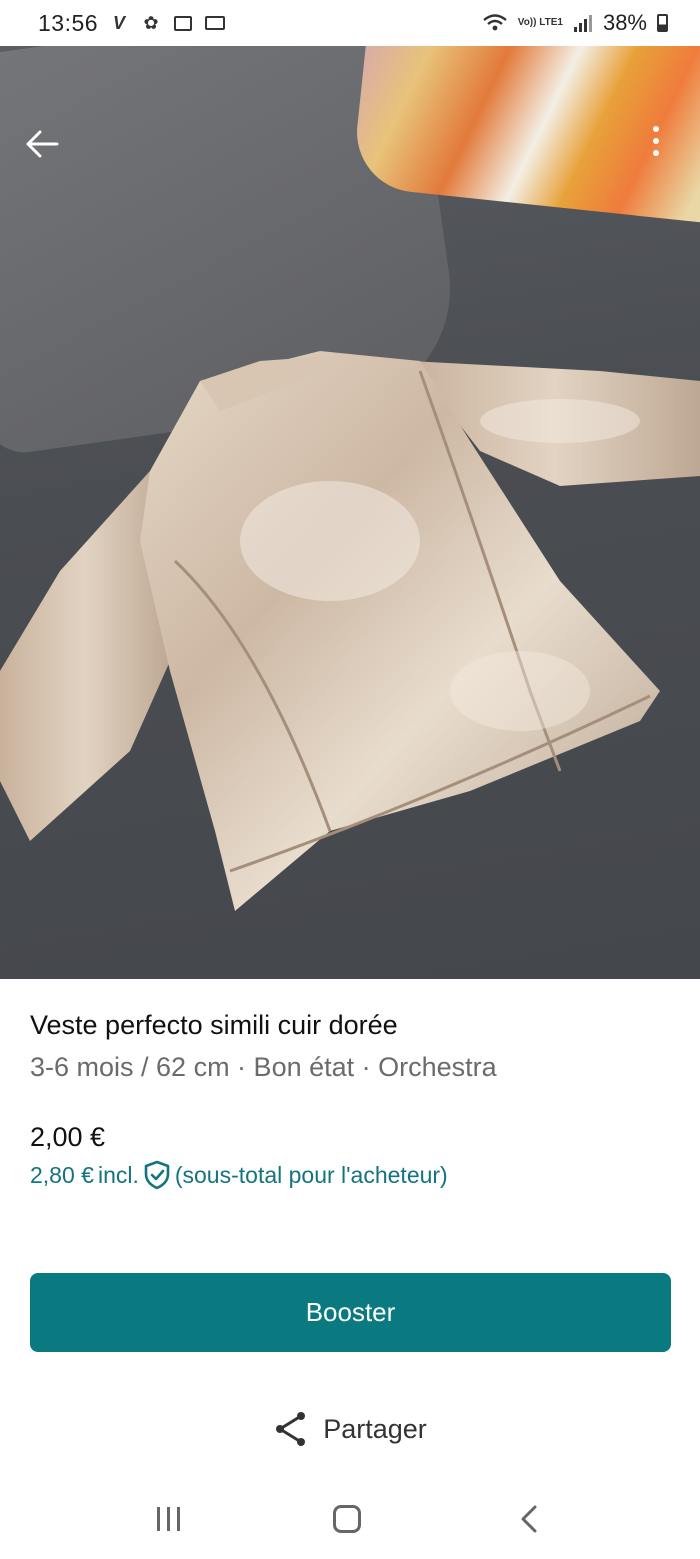  What do you see at coordinates (168, 1518) in the screenshot?
I see `recent-apps-button` at bounding box center [168, 1518].